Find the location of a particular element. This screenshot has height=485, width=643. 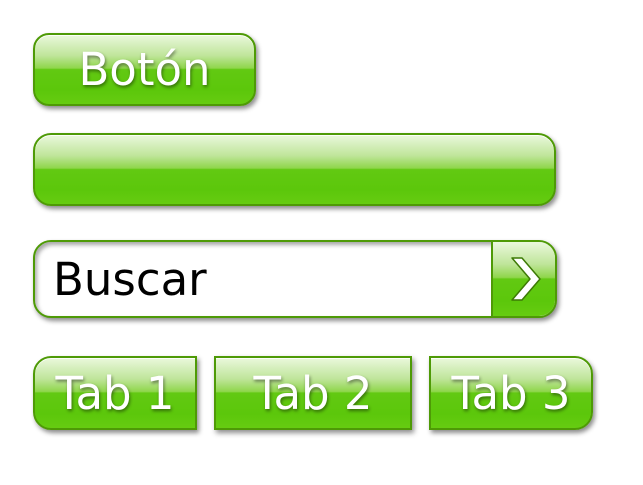

search-go-button is located at coordinates (523, 279).